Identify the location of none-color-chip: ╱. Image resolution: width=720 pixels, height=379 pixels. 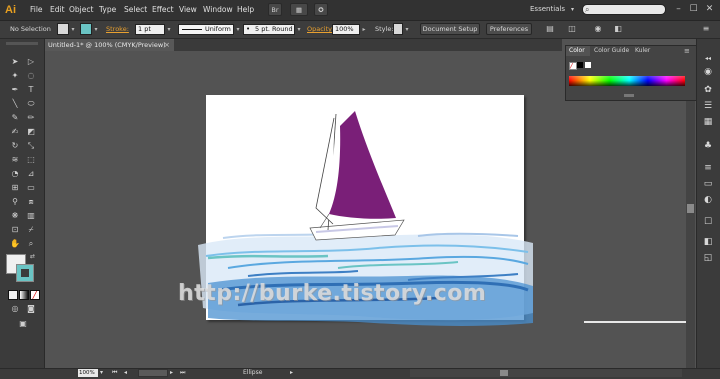
(573, 66).